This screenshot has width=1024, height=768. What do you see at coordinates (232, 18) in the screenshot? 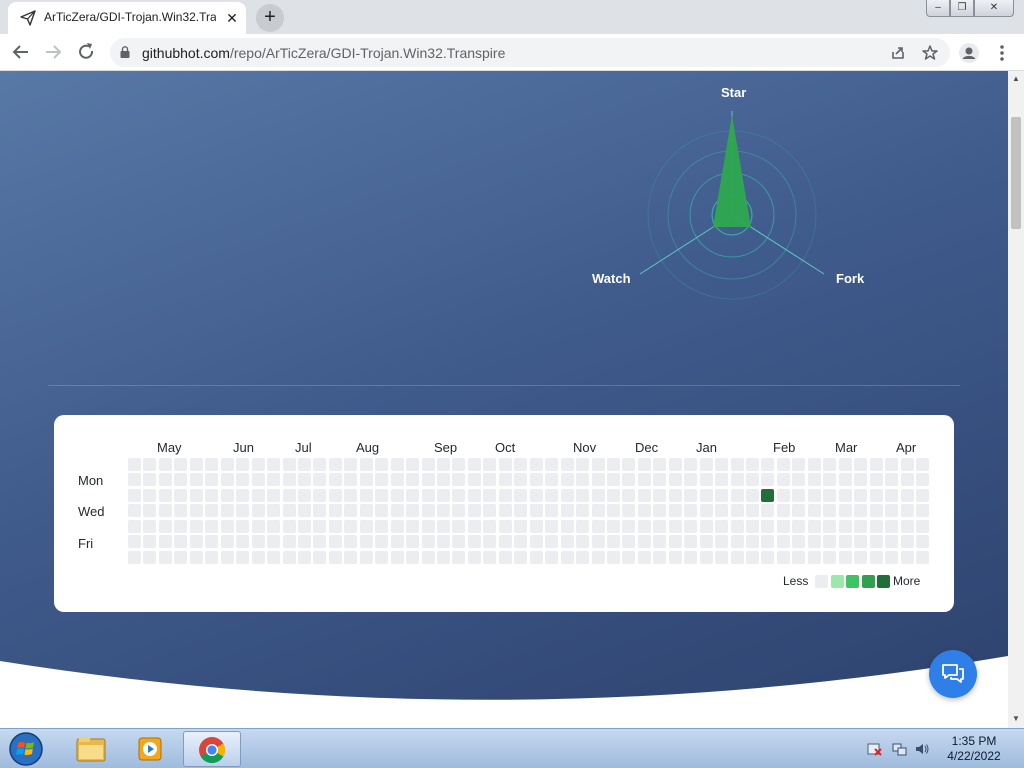
I see `close-icon: ✕` at bounding box center [232, 18].